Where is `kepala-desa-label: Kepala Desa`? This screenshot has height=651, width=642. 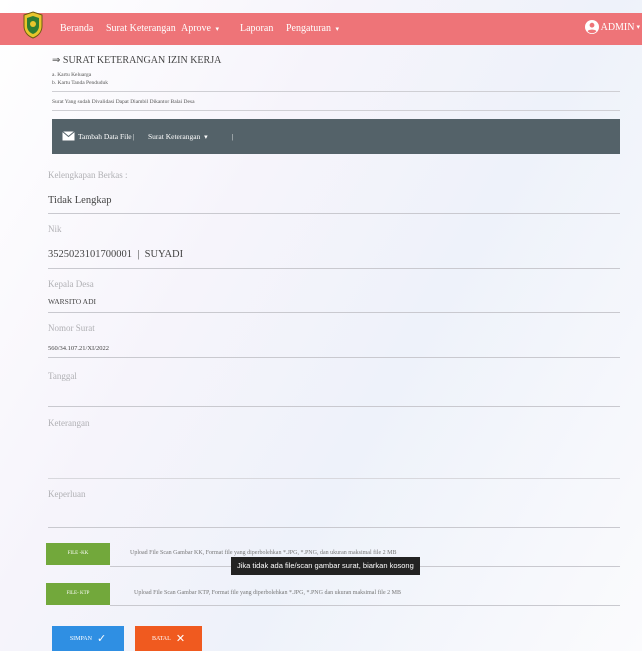 kepala-desa-label: Kepala Desa is located at coordinates (71, 284).